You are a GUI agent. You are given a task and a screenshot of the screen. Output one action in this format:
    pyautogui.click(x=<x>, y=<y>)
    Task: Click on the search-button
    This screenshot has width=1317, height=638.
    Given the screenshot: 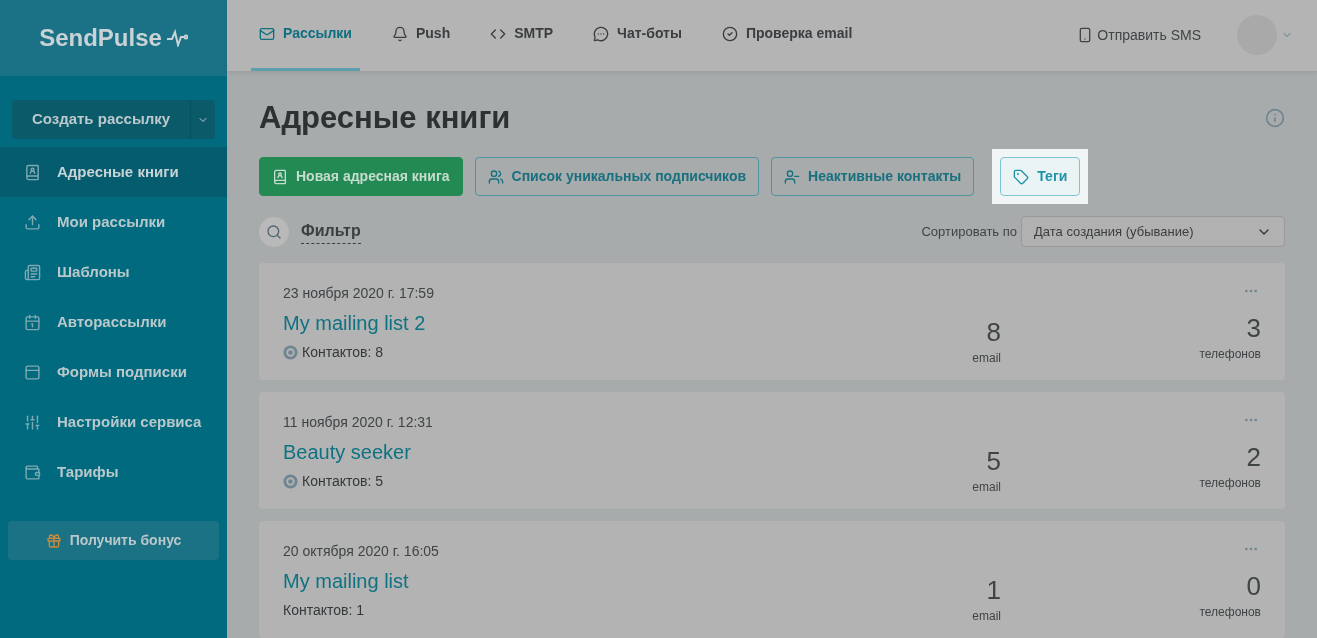 What is the action you would take?
    pyautogui.click(x=274, y=231)
    